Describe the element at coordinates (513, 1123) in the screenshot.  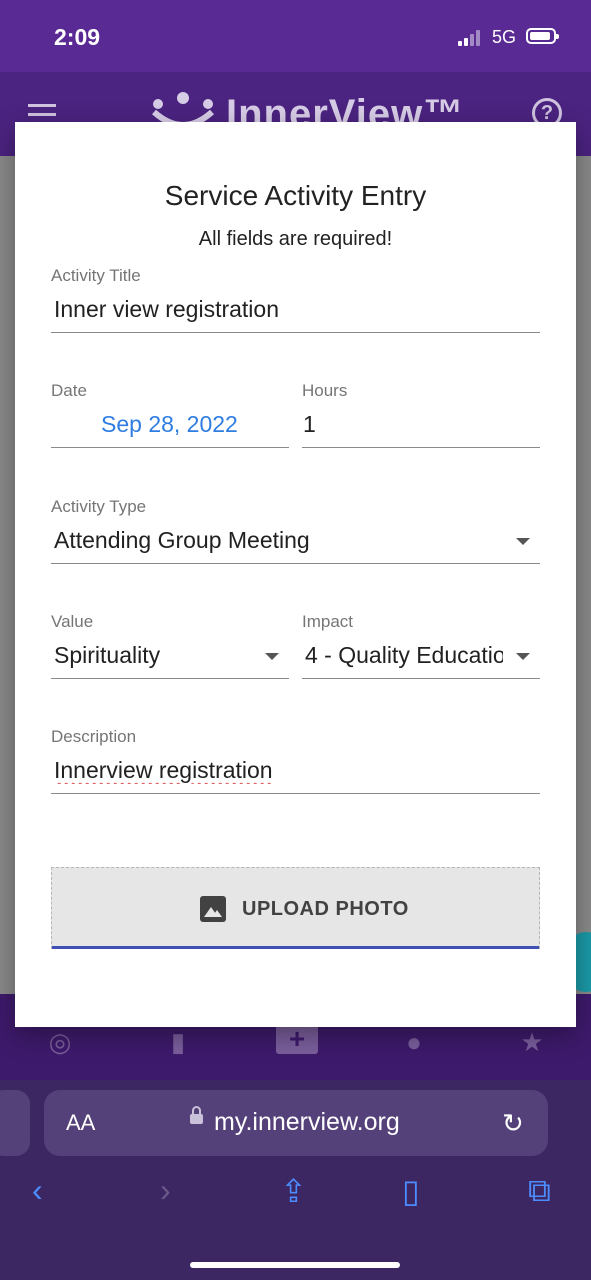
I see `reload-icon: ↻` at that location.